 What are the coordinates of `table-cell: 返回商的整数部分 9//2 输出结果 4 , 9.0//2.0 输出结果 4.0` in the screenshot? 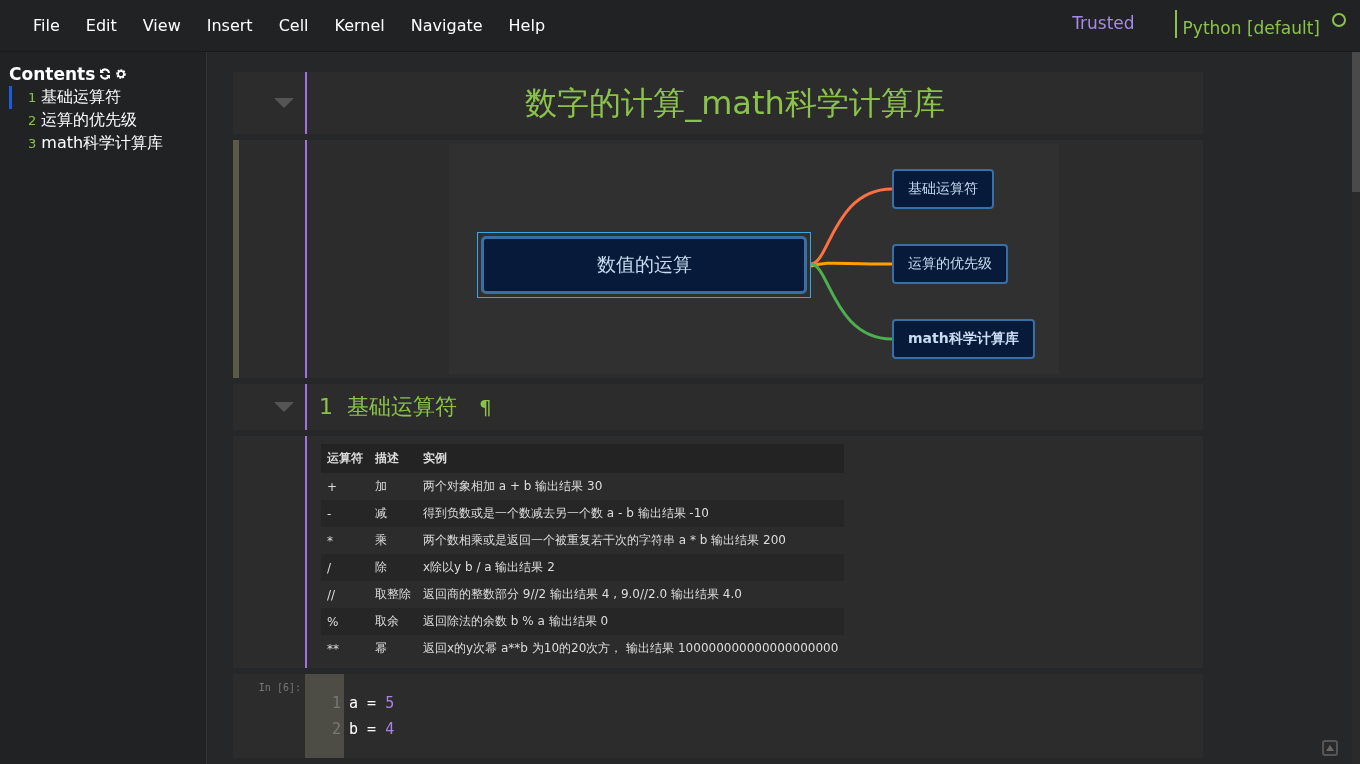 It's located at (631, 594).